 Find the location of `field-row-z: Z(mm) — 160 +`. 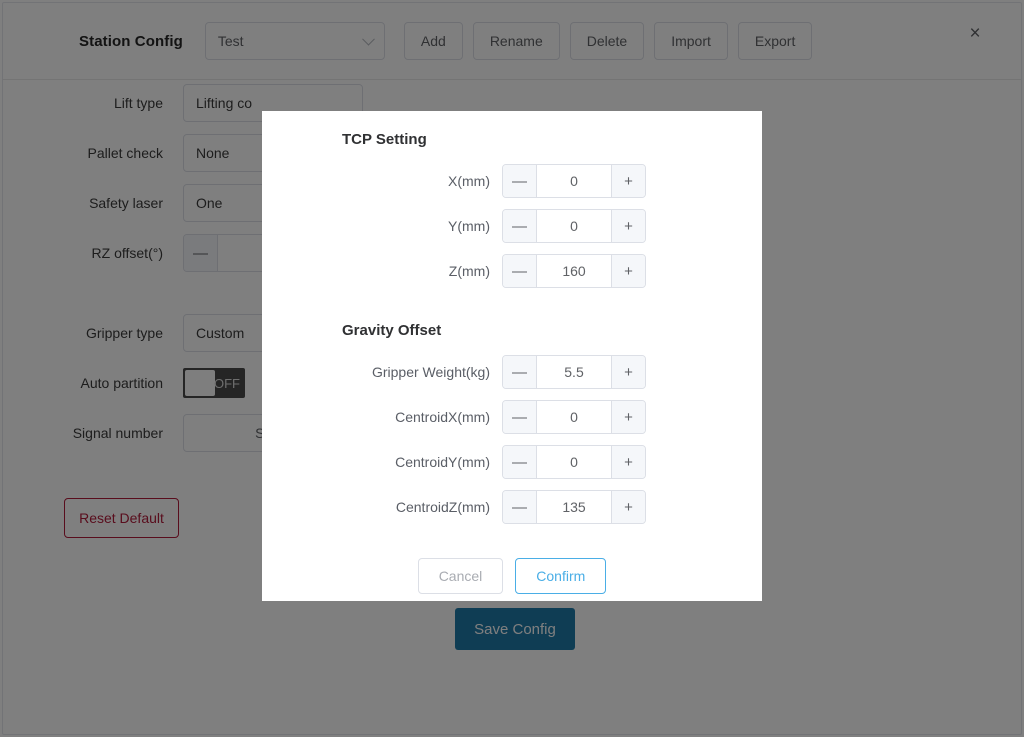

field-row-z: Z(mm) — 160 + is located at coordinates (512, 271).